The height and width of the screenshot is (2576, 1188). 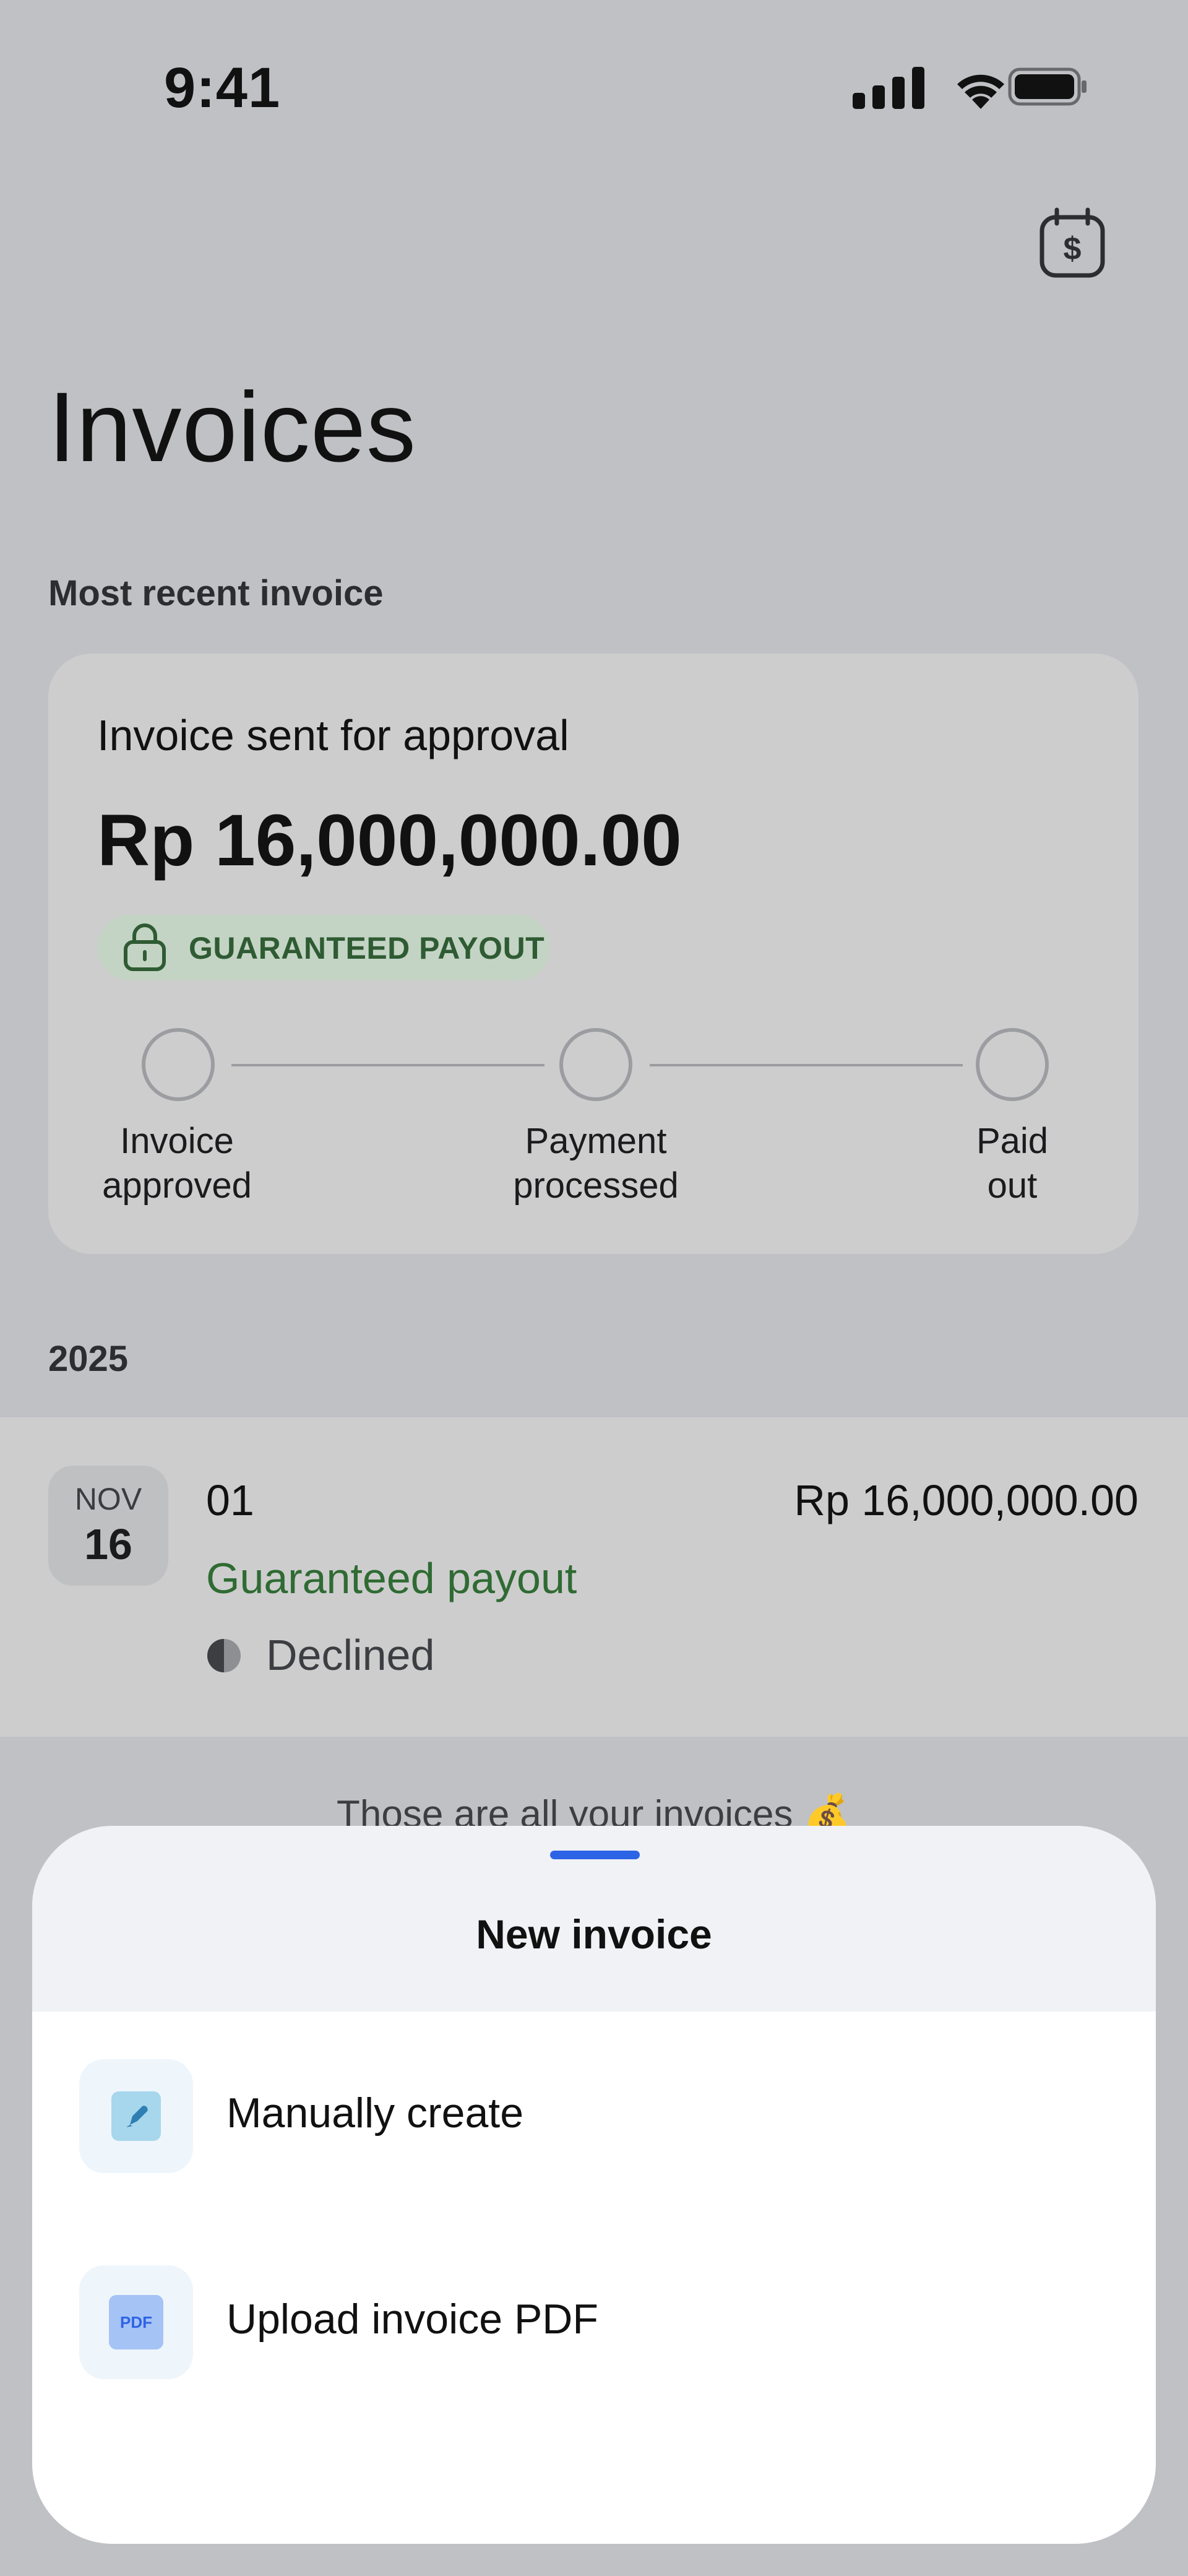 What do you see at coordinates (390, 840) in the screenshot?
I see `invoice-amount: Rp 16,000,000.00` at bounding box center [390, 840].